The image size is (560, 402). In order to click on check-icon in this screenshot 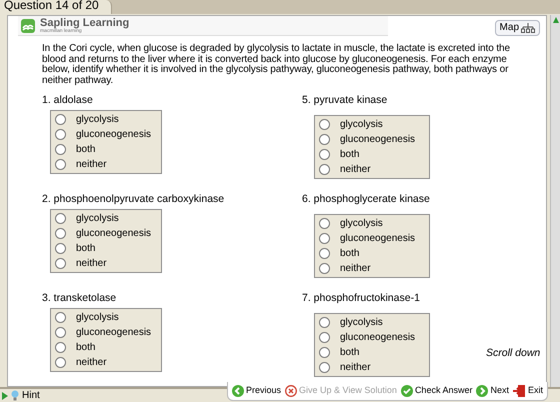, I will do `click(406, 391)`.